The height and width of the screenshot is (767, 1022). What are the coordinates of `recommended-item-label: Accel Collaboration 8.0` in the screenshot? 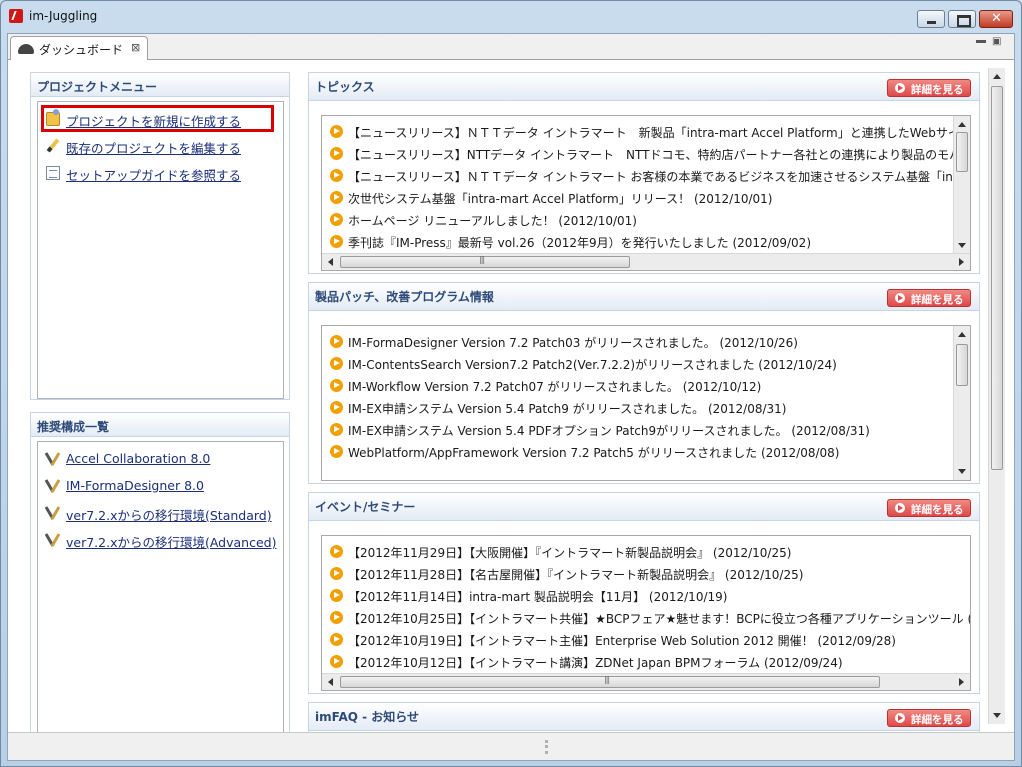 It's located at (138, 458).